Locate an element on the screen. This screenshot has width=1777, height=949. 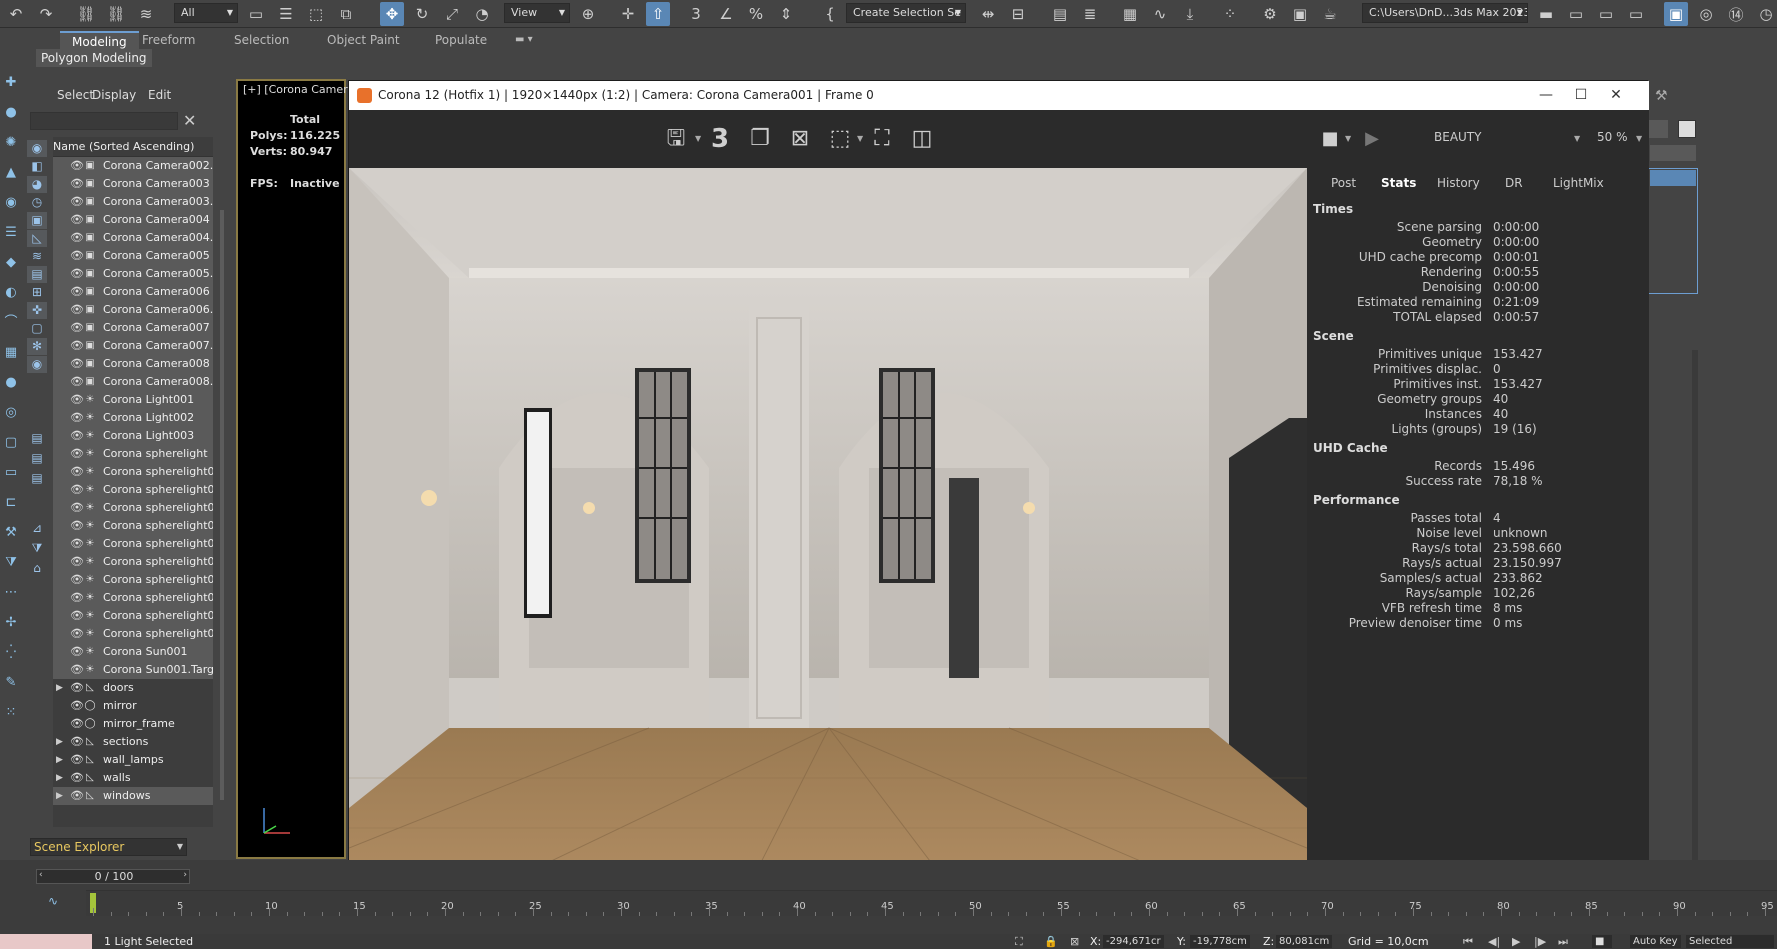
angle-snap-icon: ∠ is located at coordinates (726, 14).